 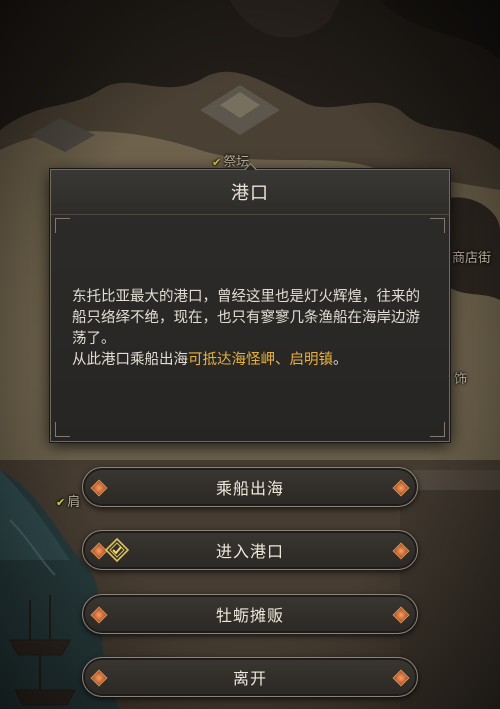 What do you see at coordinates (117, 550) in the screenshot?
I see `quest-marker-icon` at bounding box center [117, 550].